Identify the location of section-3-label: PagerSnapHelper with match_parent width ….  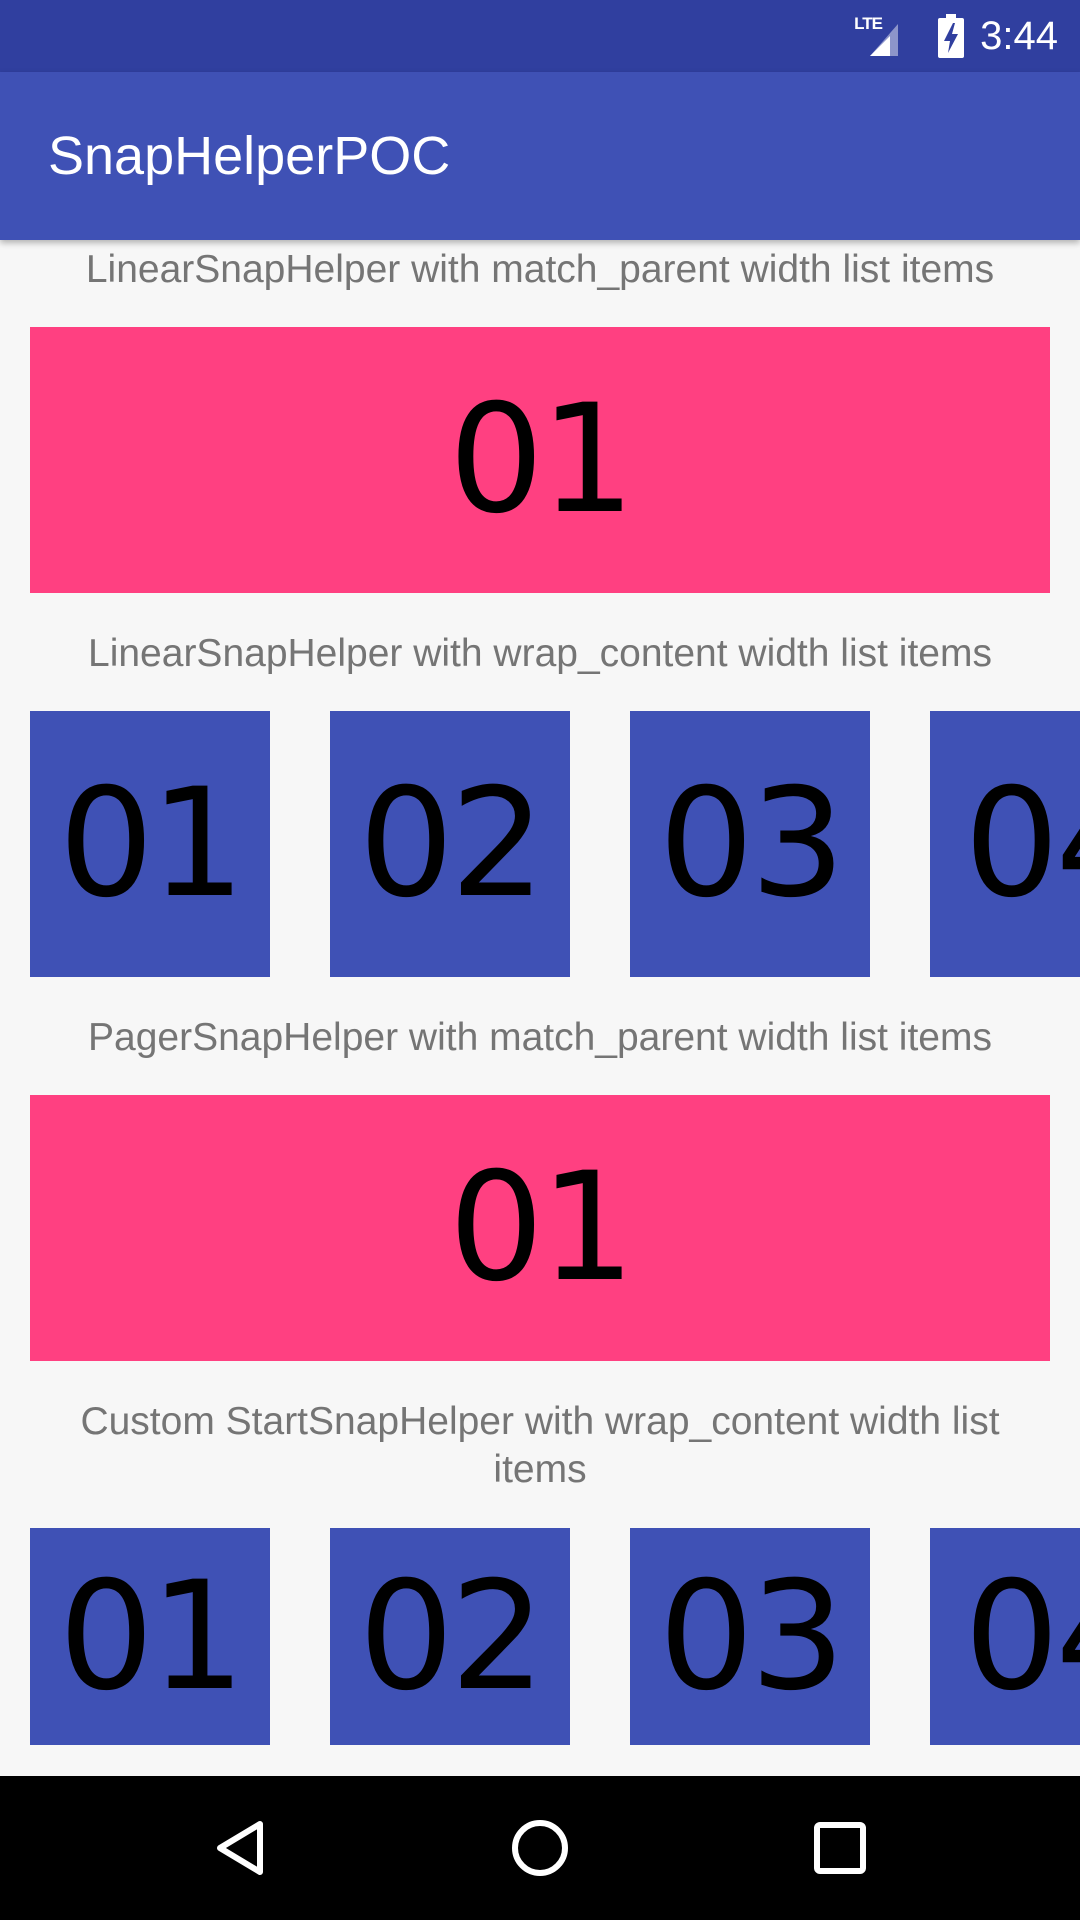
(540, 1037).